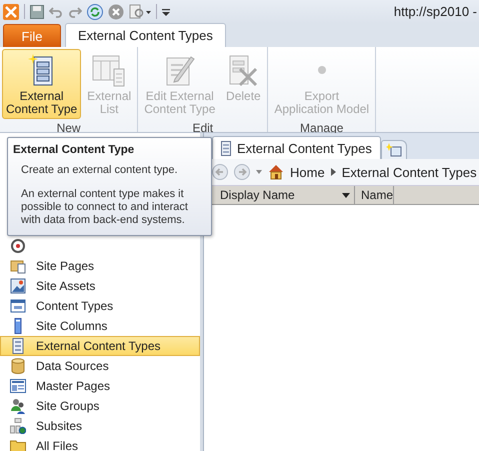 This screenshot has width=479, height=451. Describe the element at coordinates (18, 286) in the screenshot. I see `image-icon` at that location.